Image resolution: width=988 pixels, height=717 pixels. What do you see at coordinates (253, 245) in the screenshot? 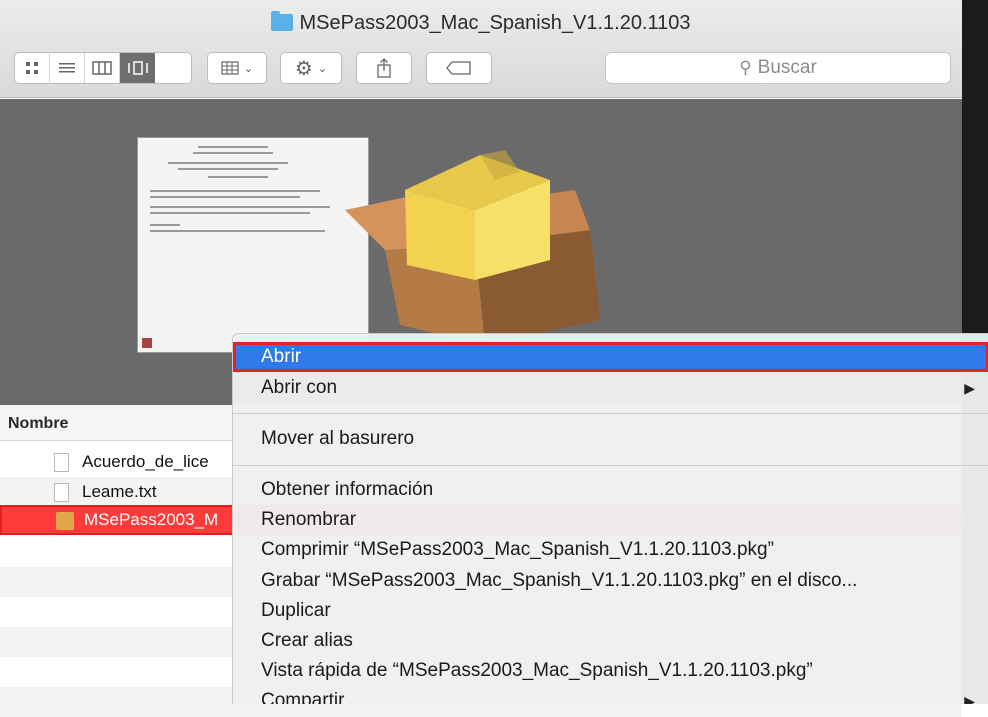
I see `document-thumbnail` at bounding box center [253, 245].